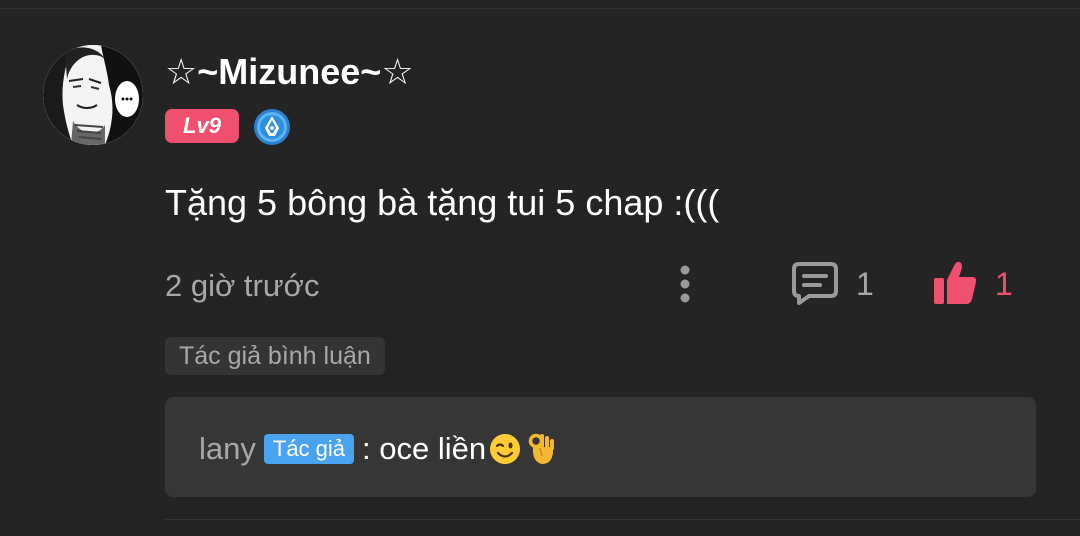  What do you see at coordinates (980, 283) in the screenshot?
I see `like-button: 1` at bounding box center [980, 283].